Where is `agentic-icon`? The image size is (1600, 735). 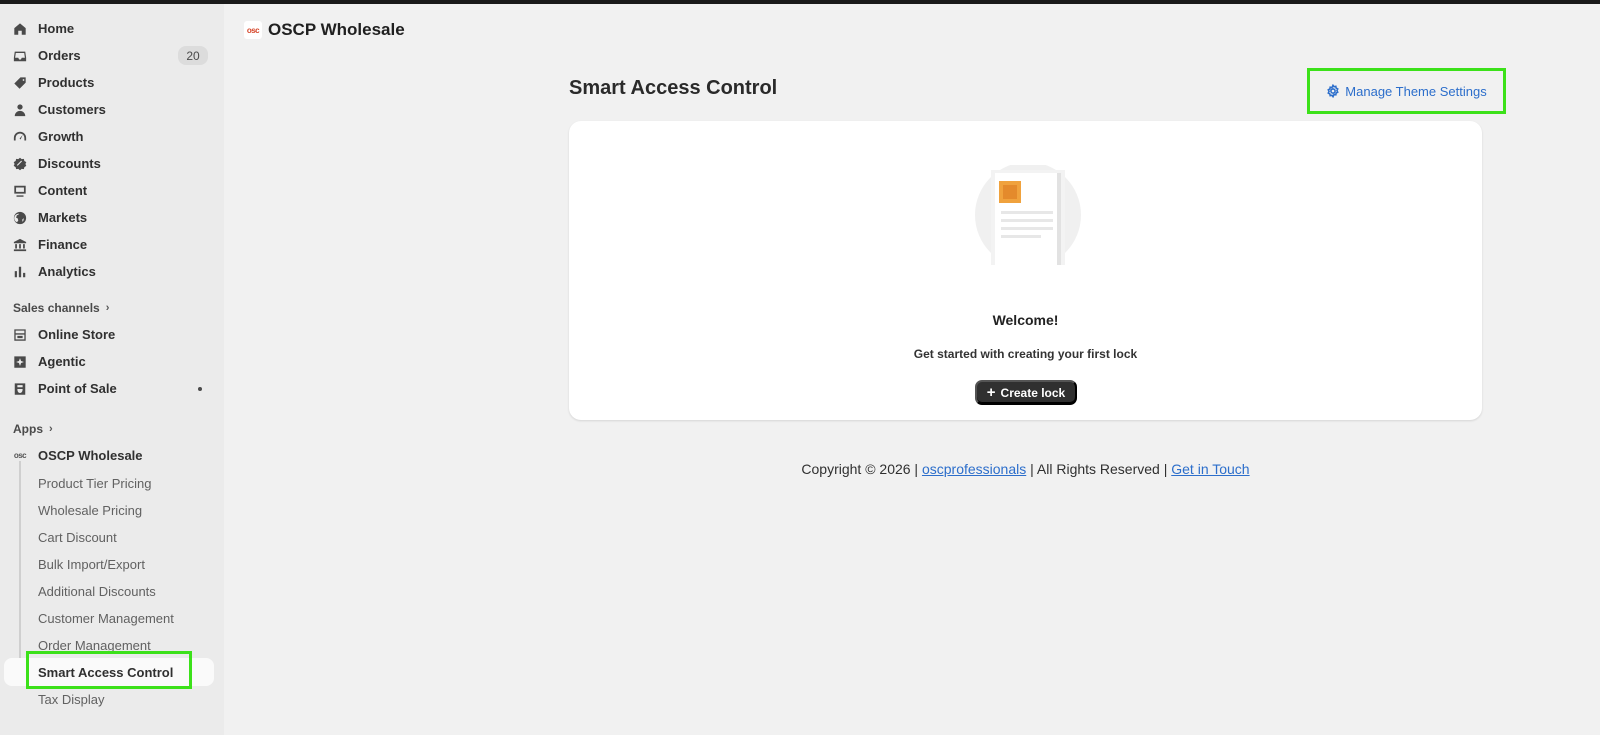 agentic-icon is located at coordinates (20, 362).